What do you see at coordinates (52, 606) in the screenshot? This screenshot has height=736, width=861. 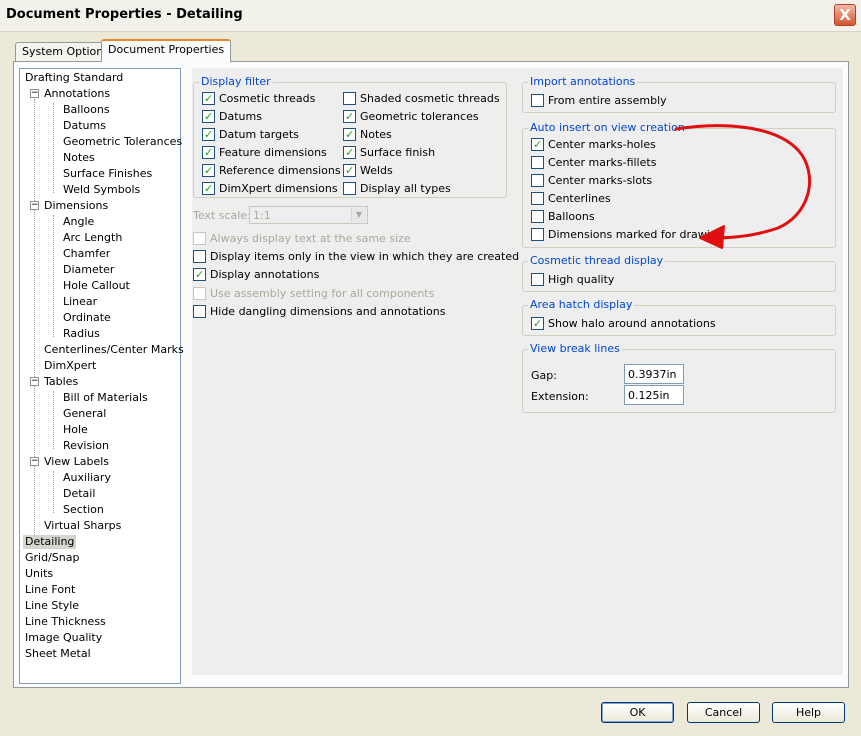 I see `tree-item-line-style: Line Style` at bounding box center [52, 606].